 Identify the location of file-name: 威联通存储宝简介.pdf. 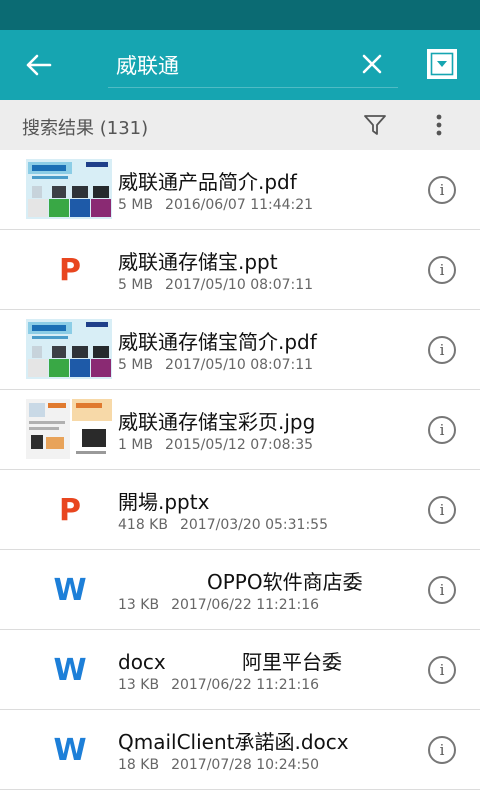
(217, 342).